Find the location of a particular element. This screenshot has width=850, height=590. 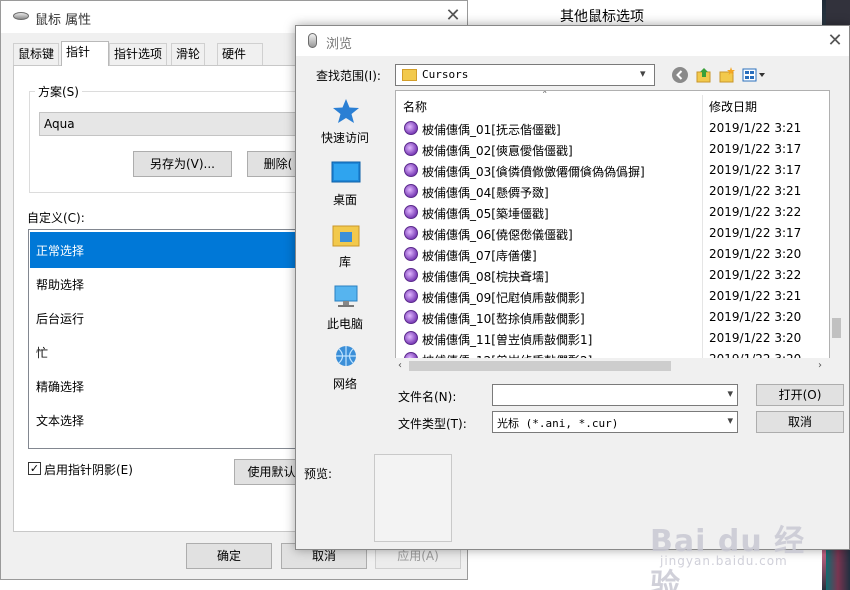

file-name-input: ▾ is located at coordinates (615, 395).